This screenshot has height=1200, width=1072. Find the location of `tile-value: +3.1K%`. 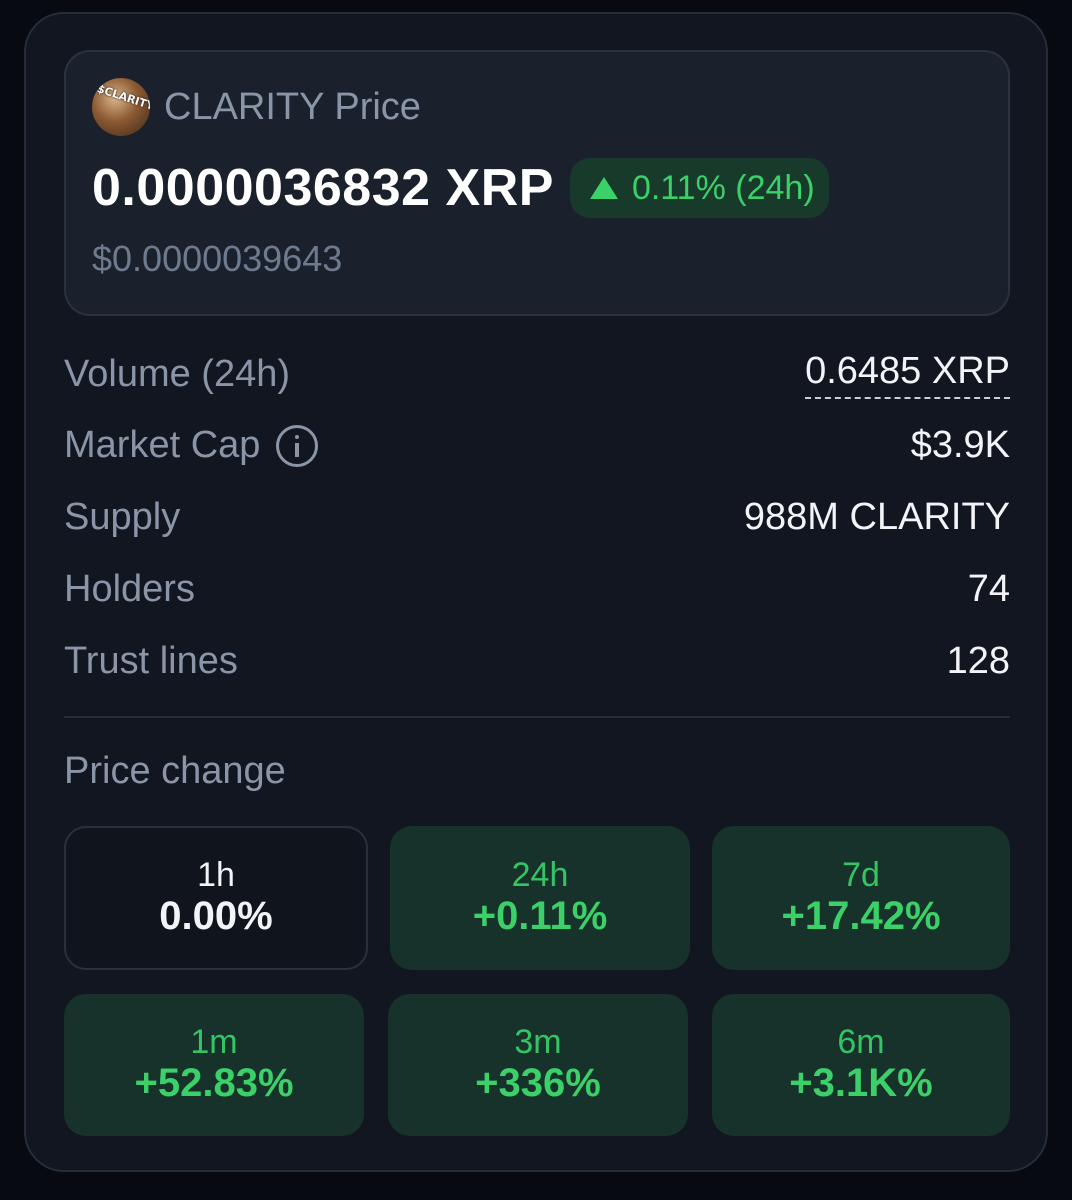

tile-value: +3.1K% is located at coordinates (861, 1083).